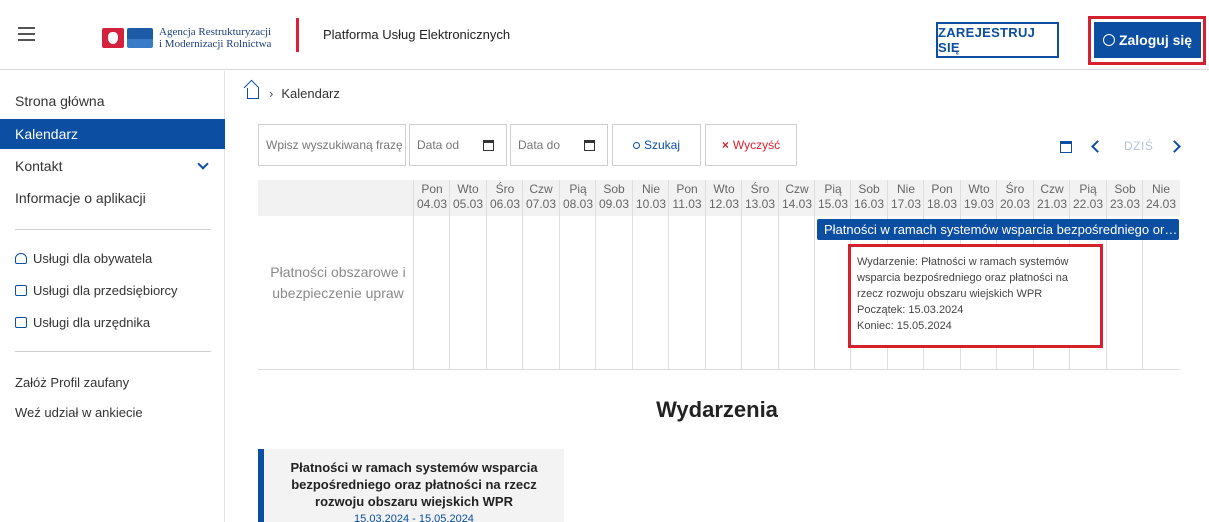  Describe the element at coordinates (253, 93) in the screenshot. I see `home-icon` at that location.